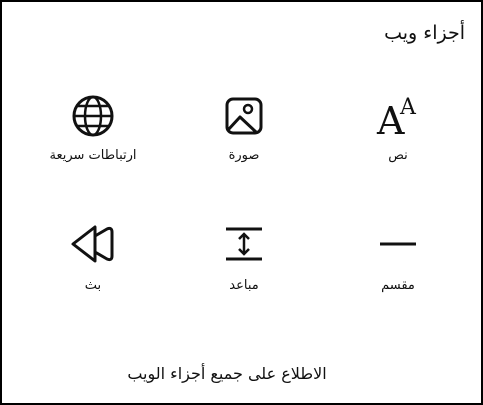 This screenshot has height=405, width=483. I want to click on text-web-part: A A نص, so click(398, 126).